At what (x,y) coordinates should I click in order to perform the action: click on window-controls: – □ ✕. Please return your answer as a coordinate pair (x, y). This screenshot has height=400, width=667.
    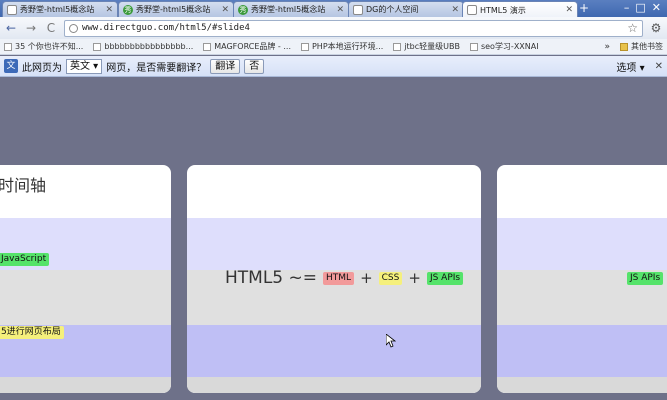
    Looking at the image, I should click on (642, 7).